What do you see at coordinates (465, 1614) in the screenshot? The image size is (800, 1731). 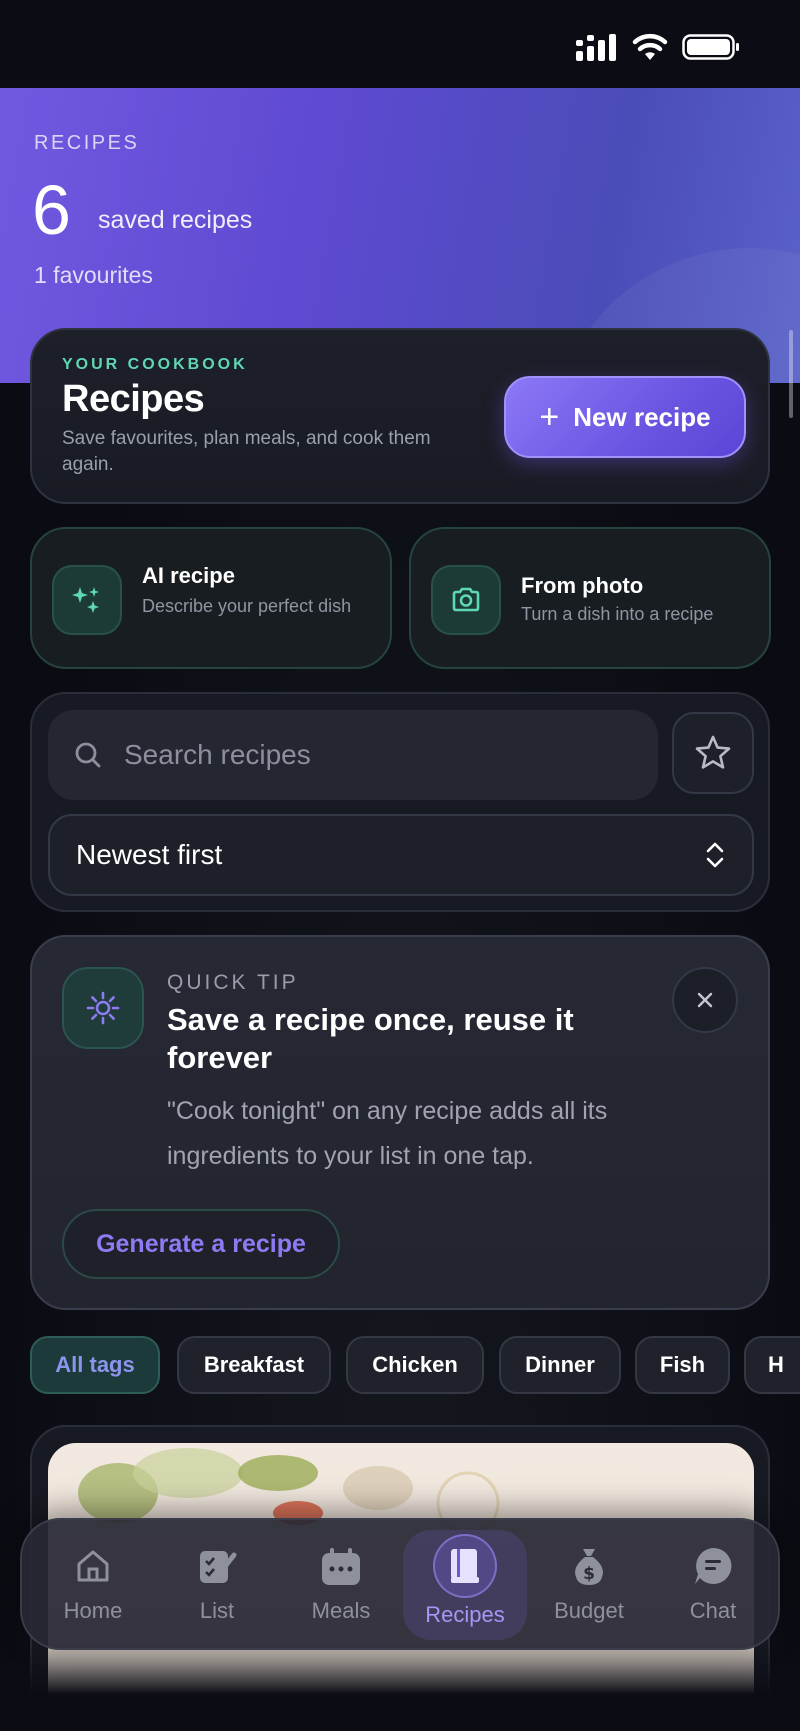 I see `tab-recipes-label: Recipes` at bounding box center [465, 1614].